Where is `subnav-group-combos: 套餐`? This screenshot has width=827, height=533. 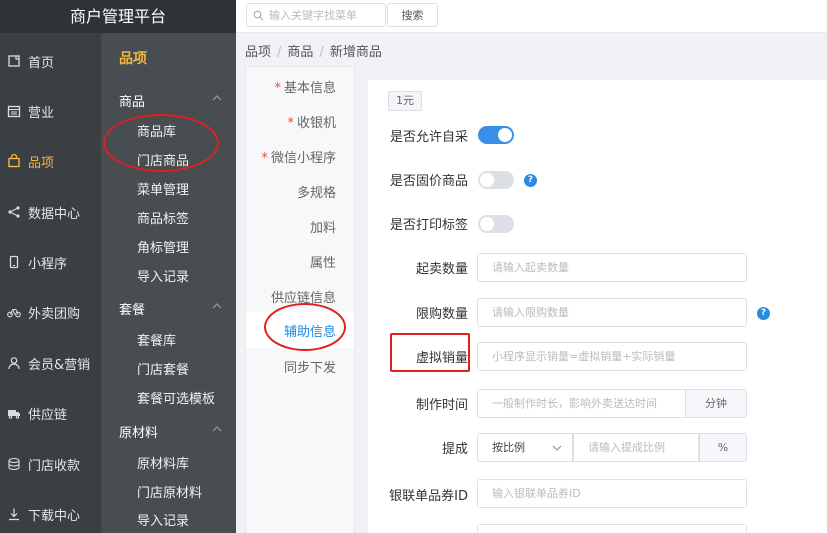
subnav-group-combos: 套餐 is located at coordinates (132, 308).